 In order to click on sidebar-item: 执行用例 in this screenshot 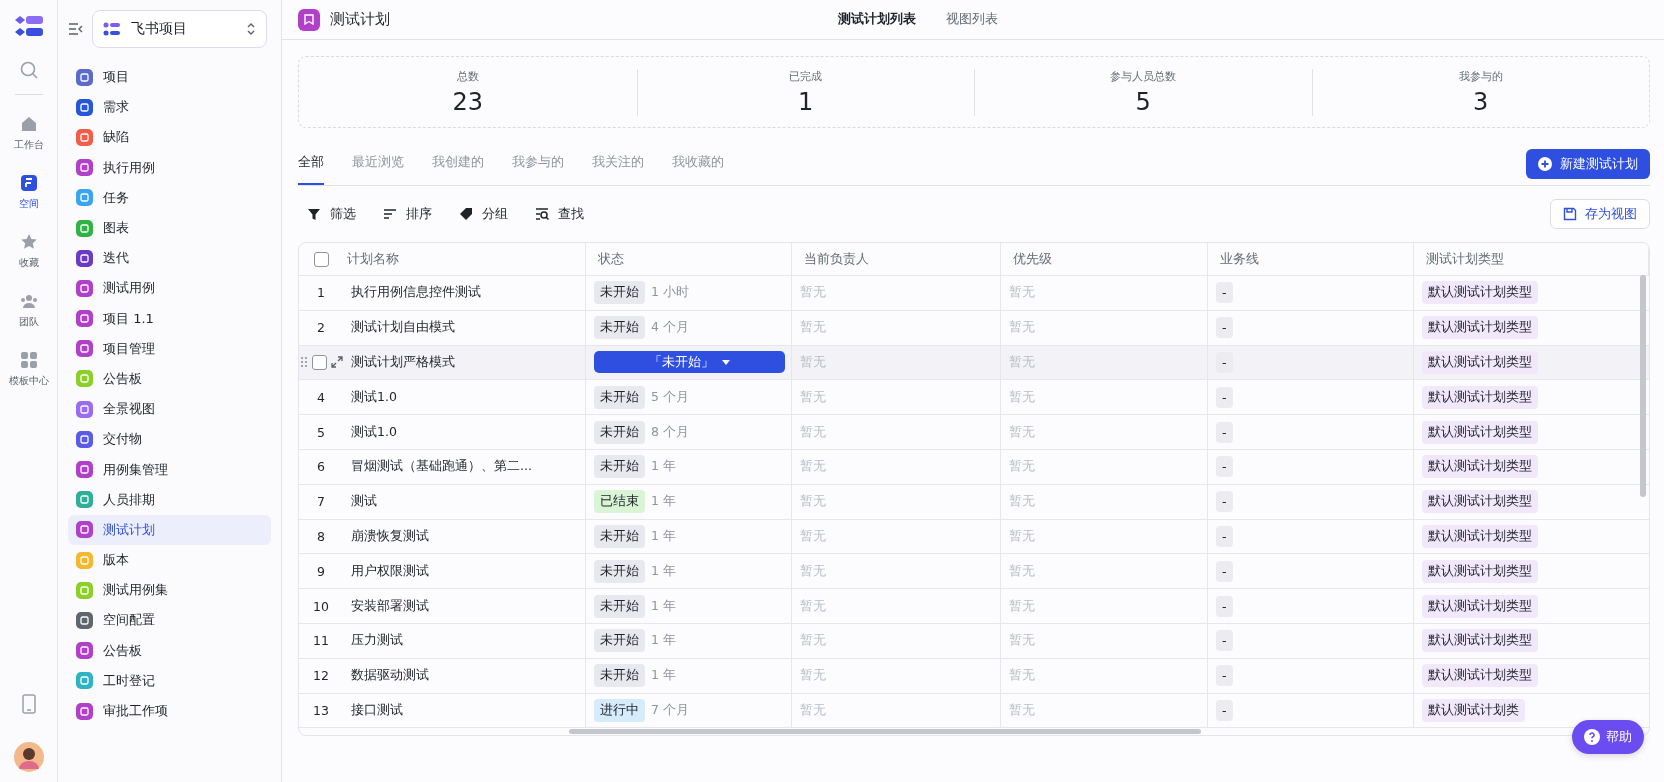, I will do `click(169, 167)`.